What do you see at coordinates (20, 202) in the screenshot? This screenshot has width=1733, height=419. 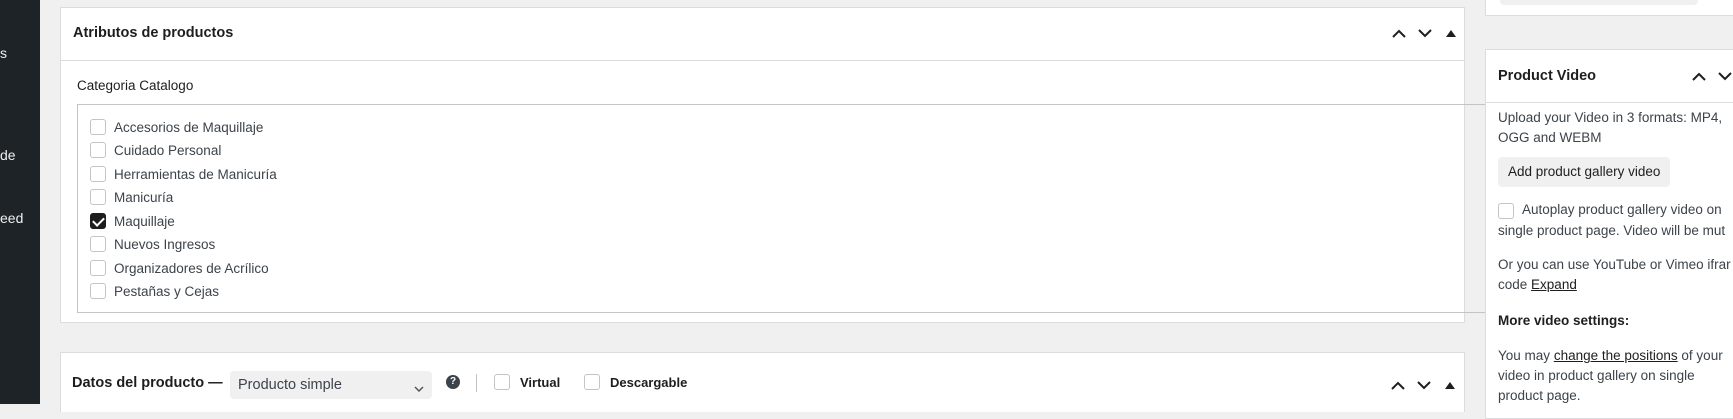 I see `admin-sidebar: s de eed` at bounding box center [20, 202].